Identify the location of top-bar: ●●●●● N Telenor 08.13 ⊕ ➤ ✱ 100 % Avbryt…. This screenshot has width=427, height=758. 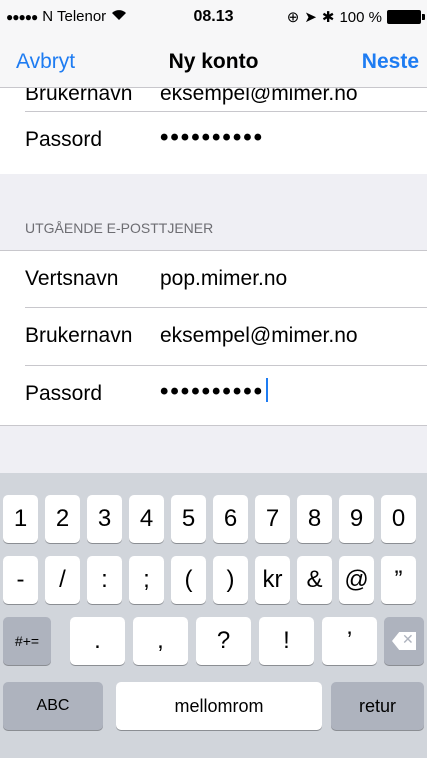
(213, 44).